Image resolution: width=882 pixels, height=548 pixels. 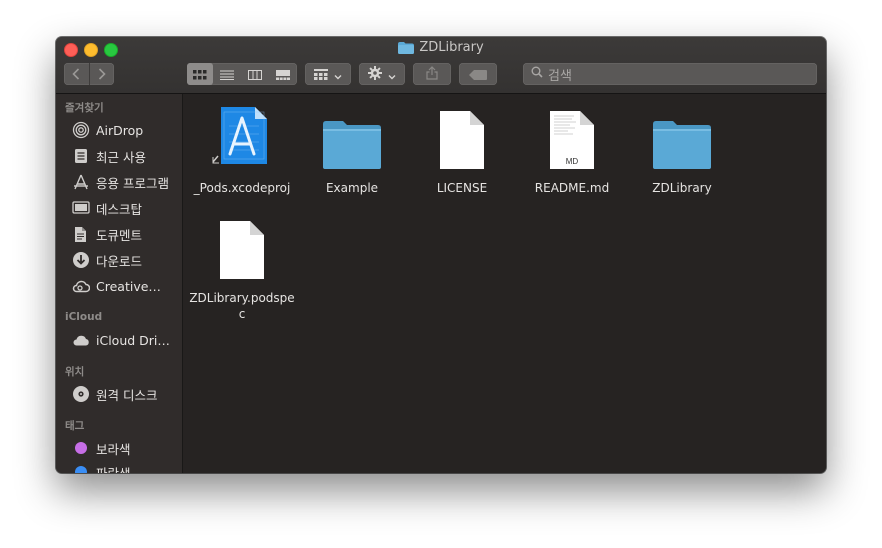 I want to click on file-item: LICENSE, so click(x=462, y=149).